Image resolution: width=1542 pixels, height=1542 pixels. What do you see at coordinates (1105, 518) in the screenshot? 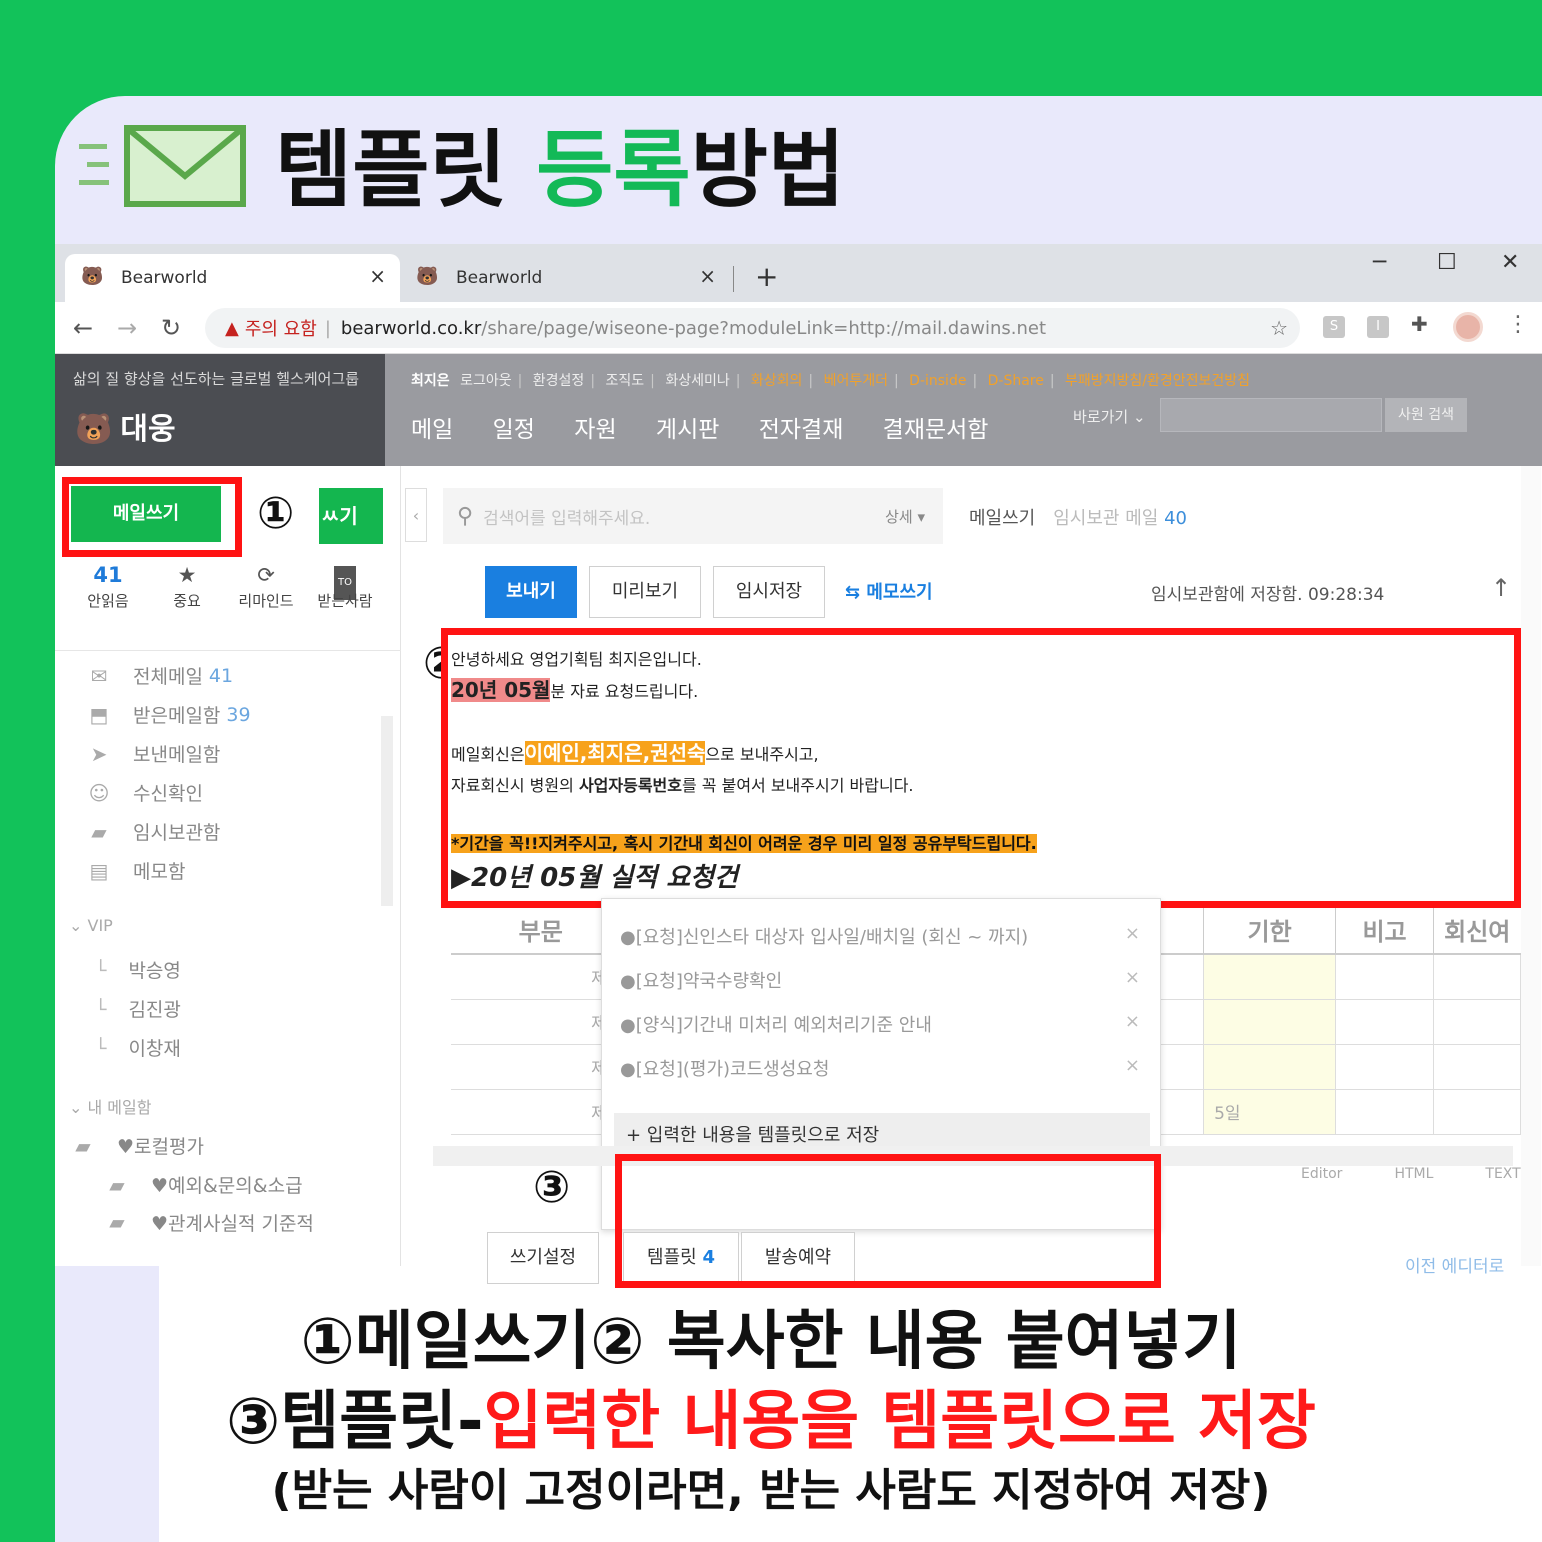
I see `crumb-drafts: 임시보관 메일` at bounding box center [1105, 518].